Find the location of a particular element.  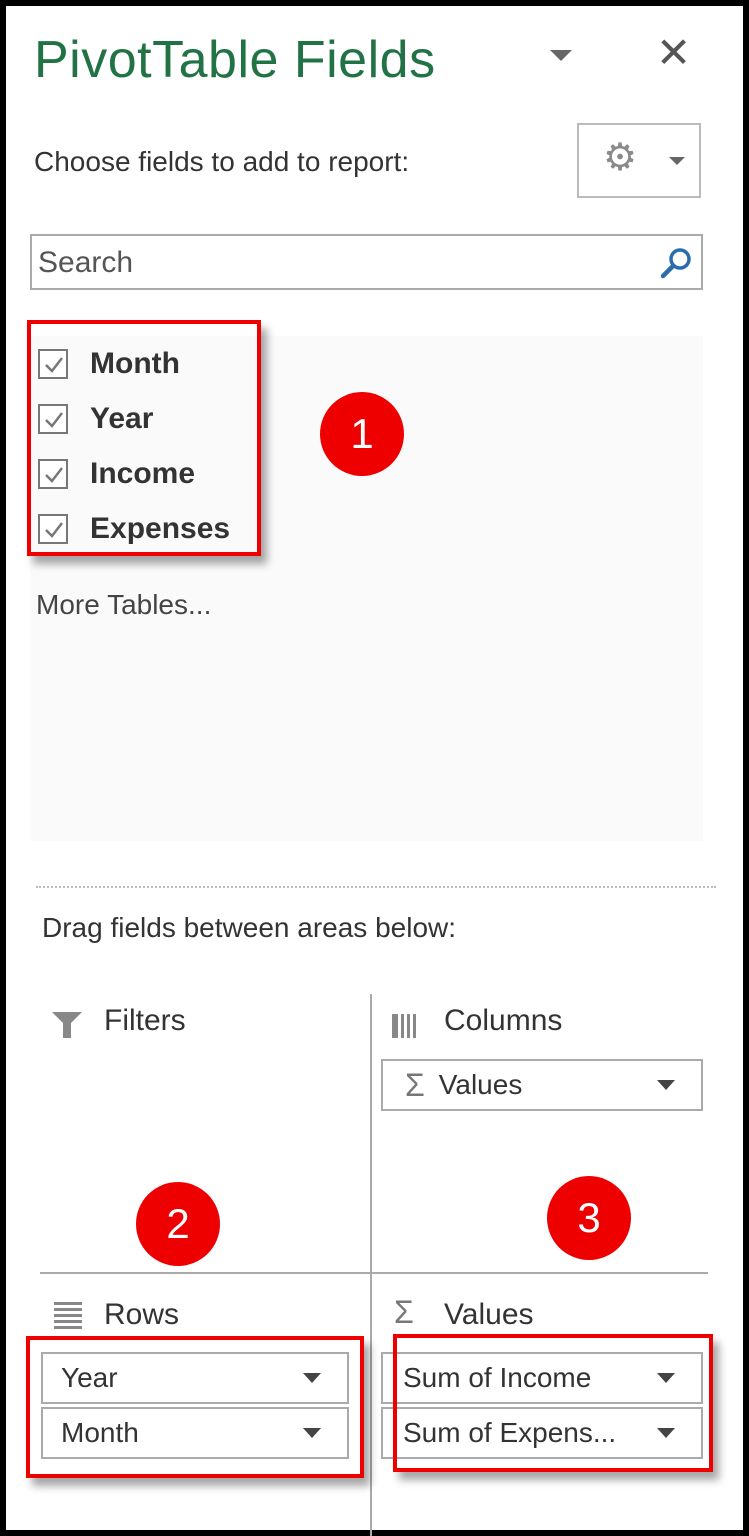

task-pane-options-dropdown-icon is located at coordinates (561, 55).